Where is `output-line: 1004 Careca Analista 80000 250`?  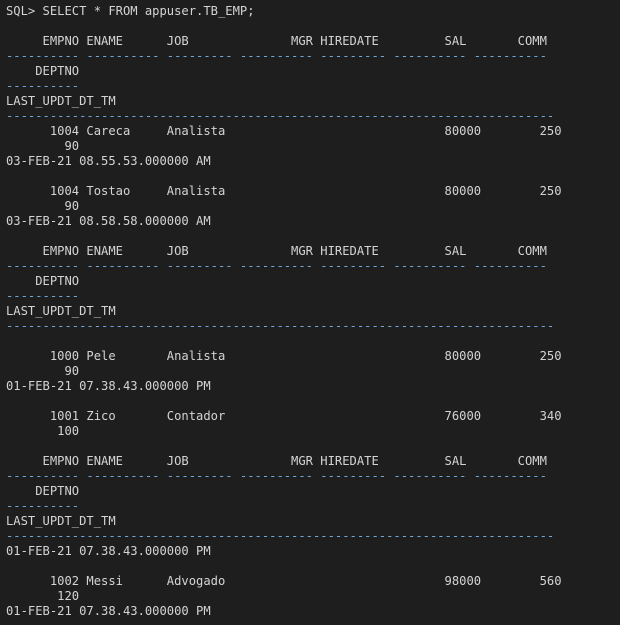 output-line: 1004 Careca Analista 80000 250 is located at coordinates (284, 131).